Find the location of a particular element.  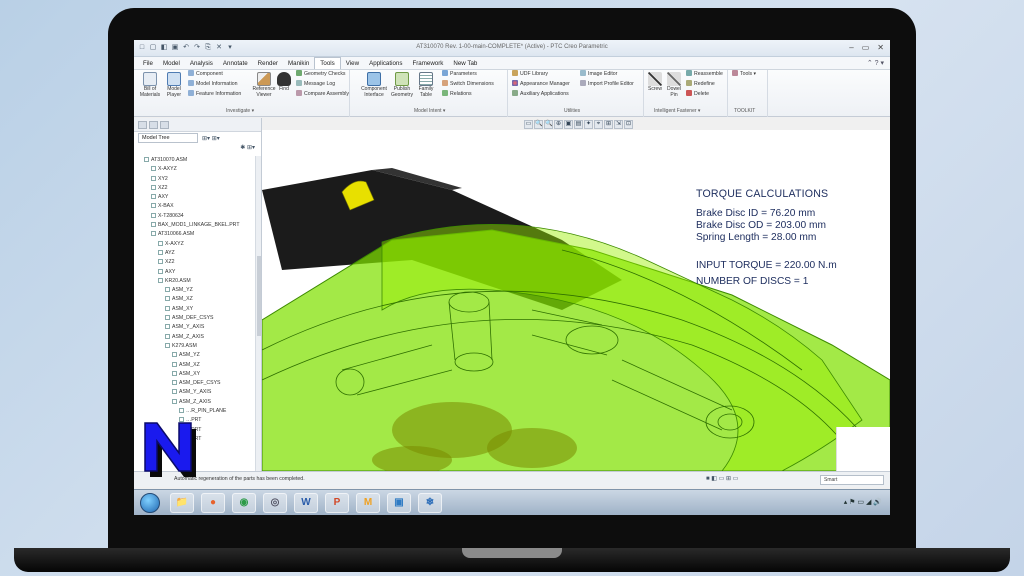

bill-of-materials-button: Bill of Materials is located at coordinates (150, 84).